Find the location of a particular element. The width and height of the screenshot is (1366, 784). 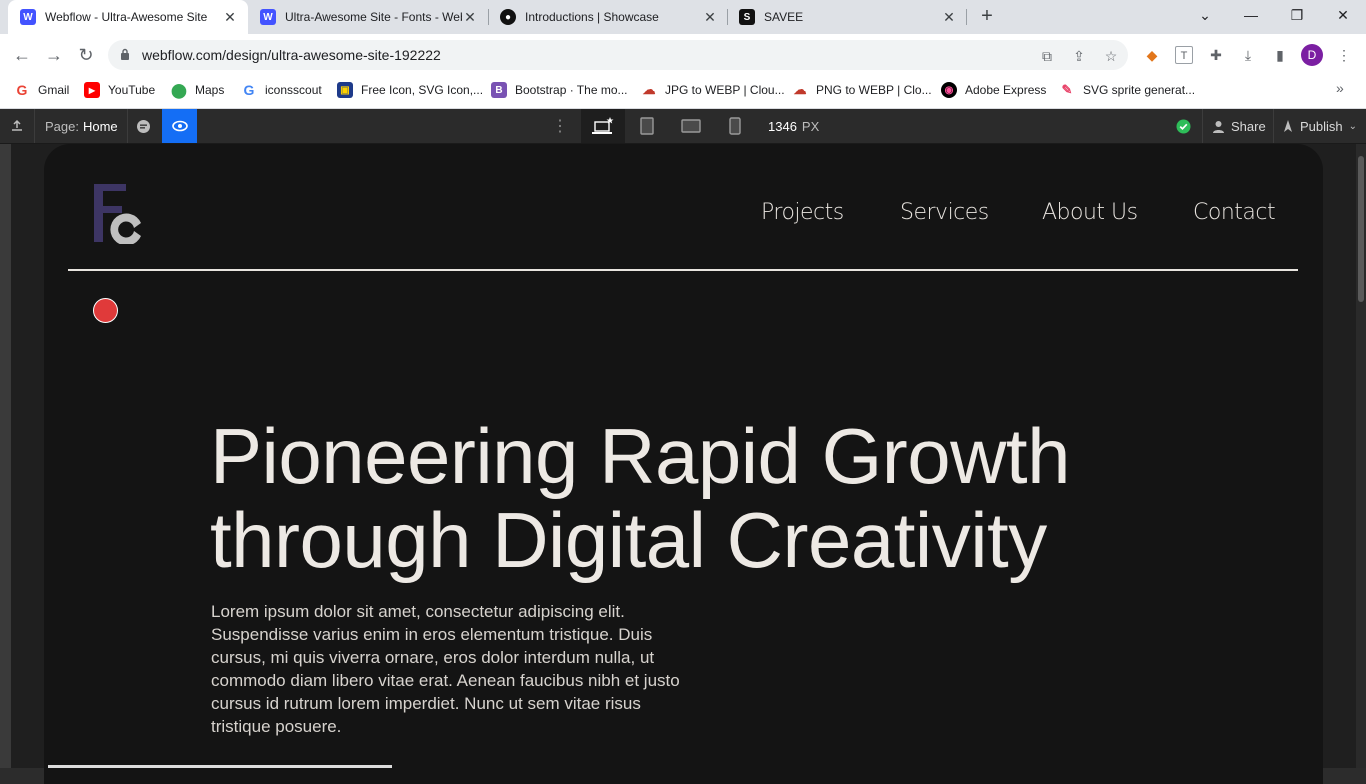

page-selector: Page: Home is located at coordinates (81, 126).